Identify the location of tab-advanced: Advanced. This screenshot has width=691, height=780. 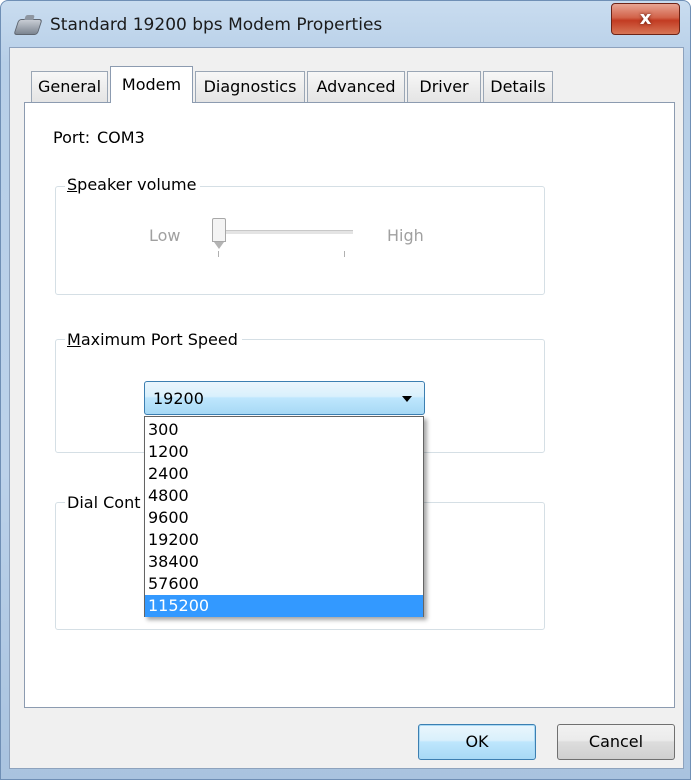
(356, 86).